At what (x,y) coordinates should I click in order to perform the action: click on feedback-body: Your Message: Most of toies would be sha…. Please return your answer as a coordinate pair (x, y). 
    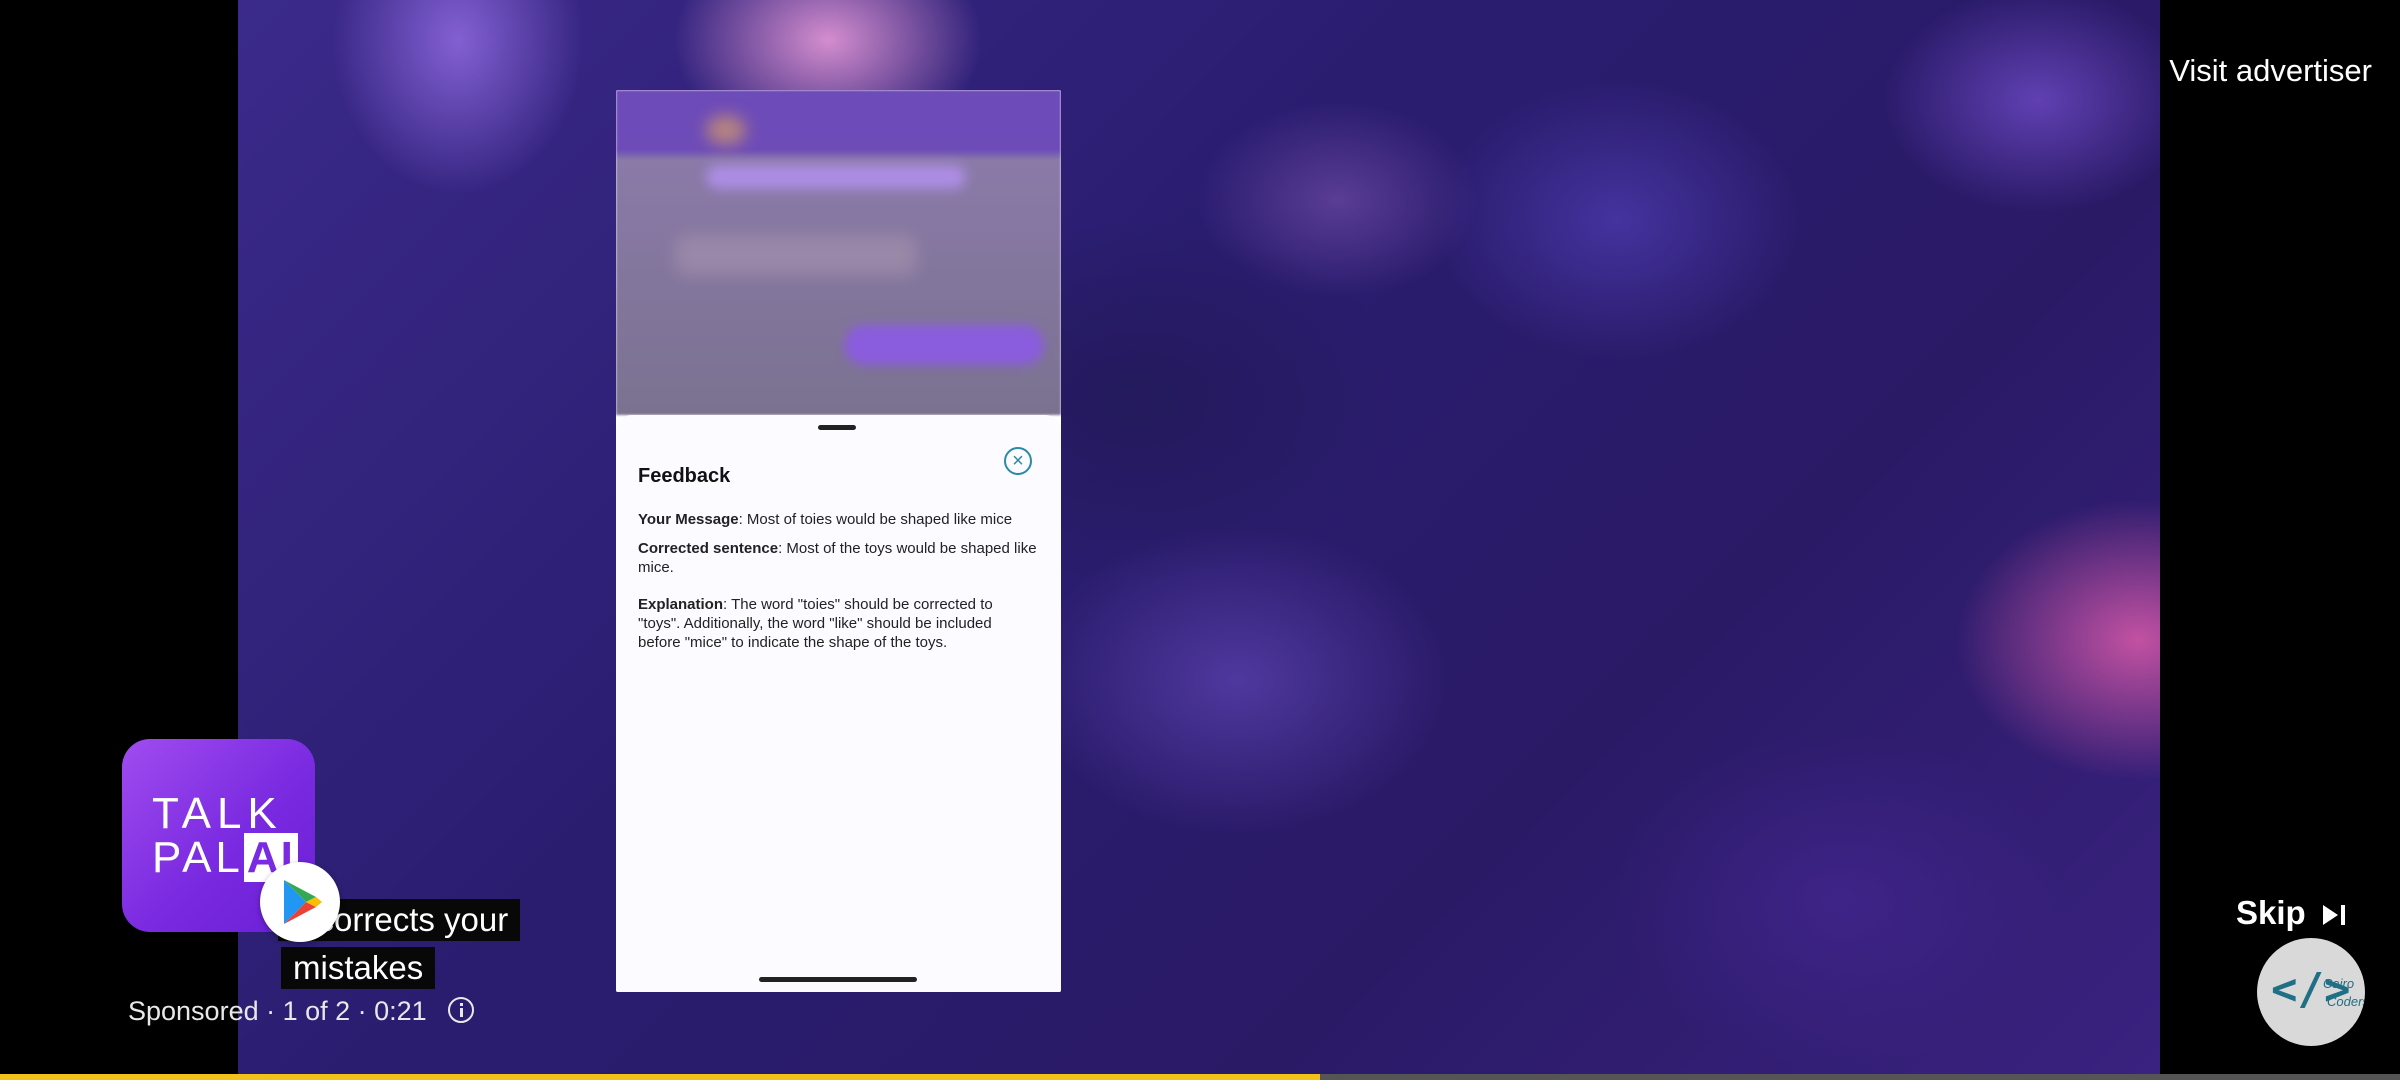
    Looking at the image, I should click on (838, 586).